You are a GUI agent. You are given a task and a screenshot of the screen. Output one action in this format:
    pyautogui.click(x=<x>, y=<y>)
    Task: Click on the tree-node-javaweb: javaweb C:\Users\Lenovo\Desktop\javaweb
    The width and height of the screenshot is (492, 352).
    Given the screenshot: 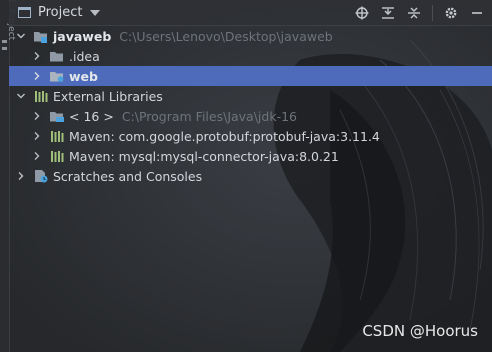 What is the action you would take?
    pyautogui.click(x=250, y=36)
    